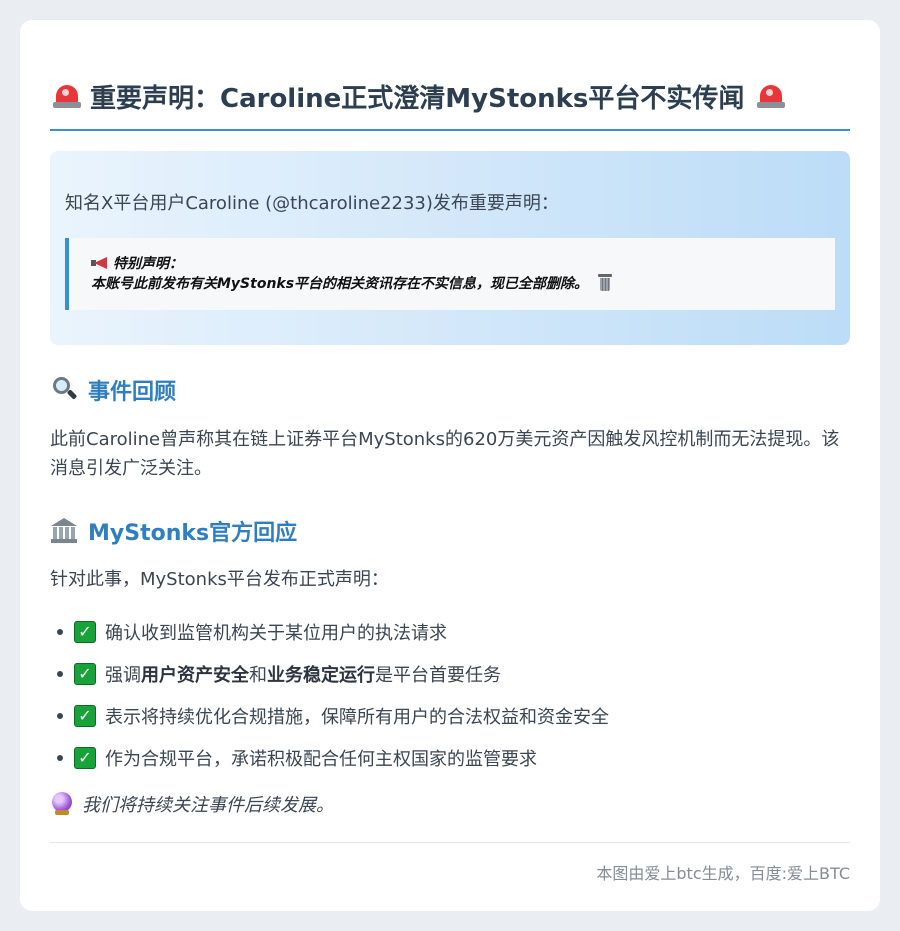  Describe the element at coordinates (723, 873) in the screenshot. I see `footer-credit: 本图由爱上btc生成，百度:爱上BTC` at that location.